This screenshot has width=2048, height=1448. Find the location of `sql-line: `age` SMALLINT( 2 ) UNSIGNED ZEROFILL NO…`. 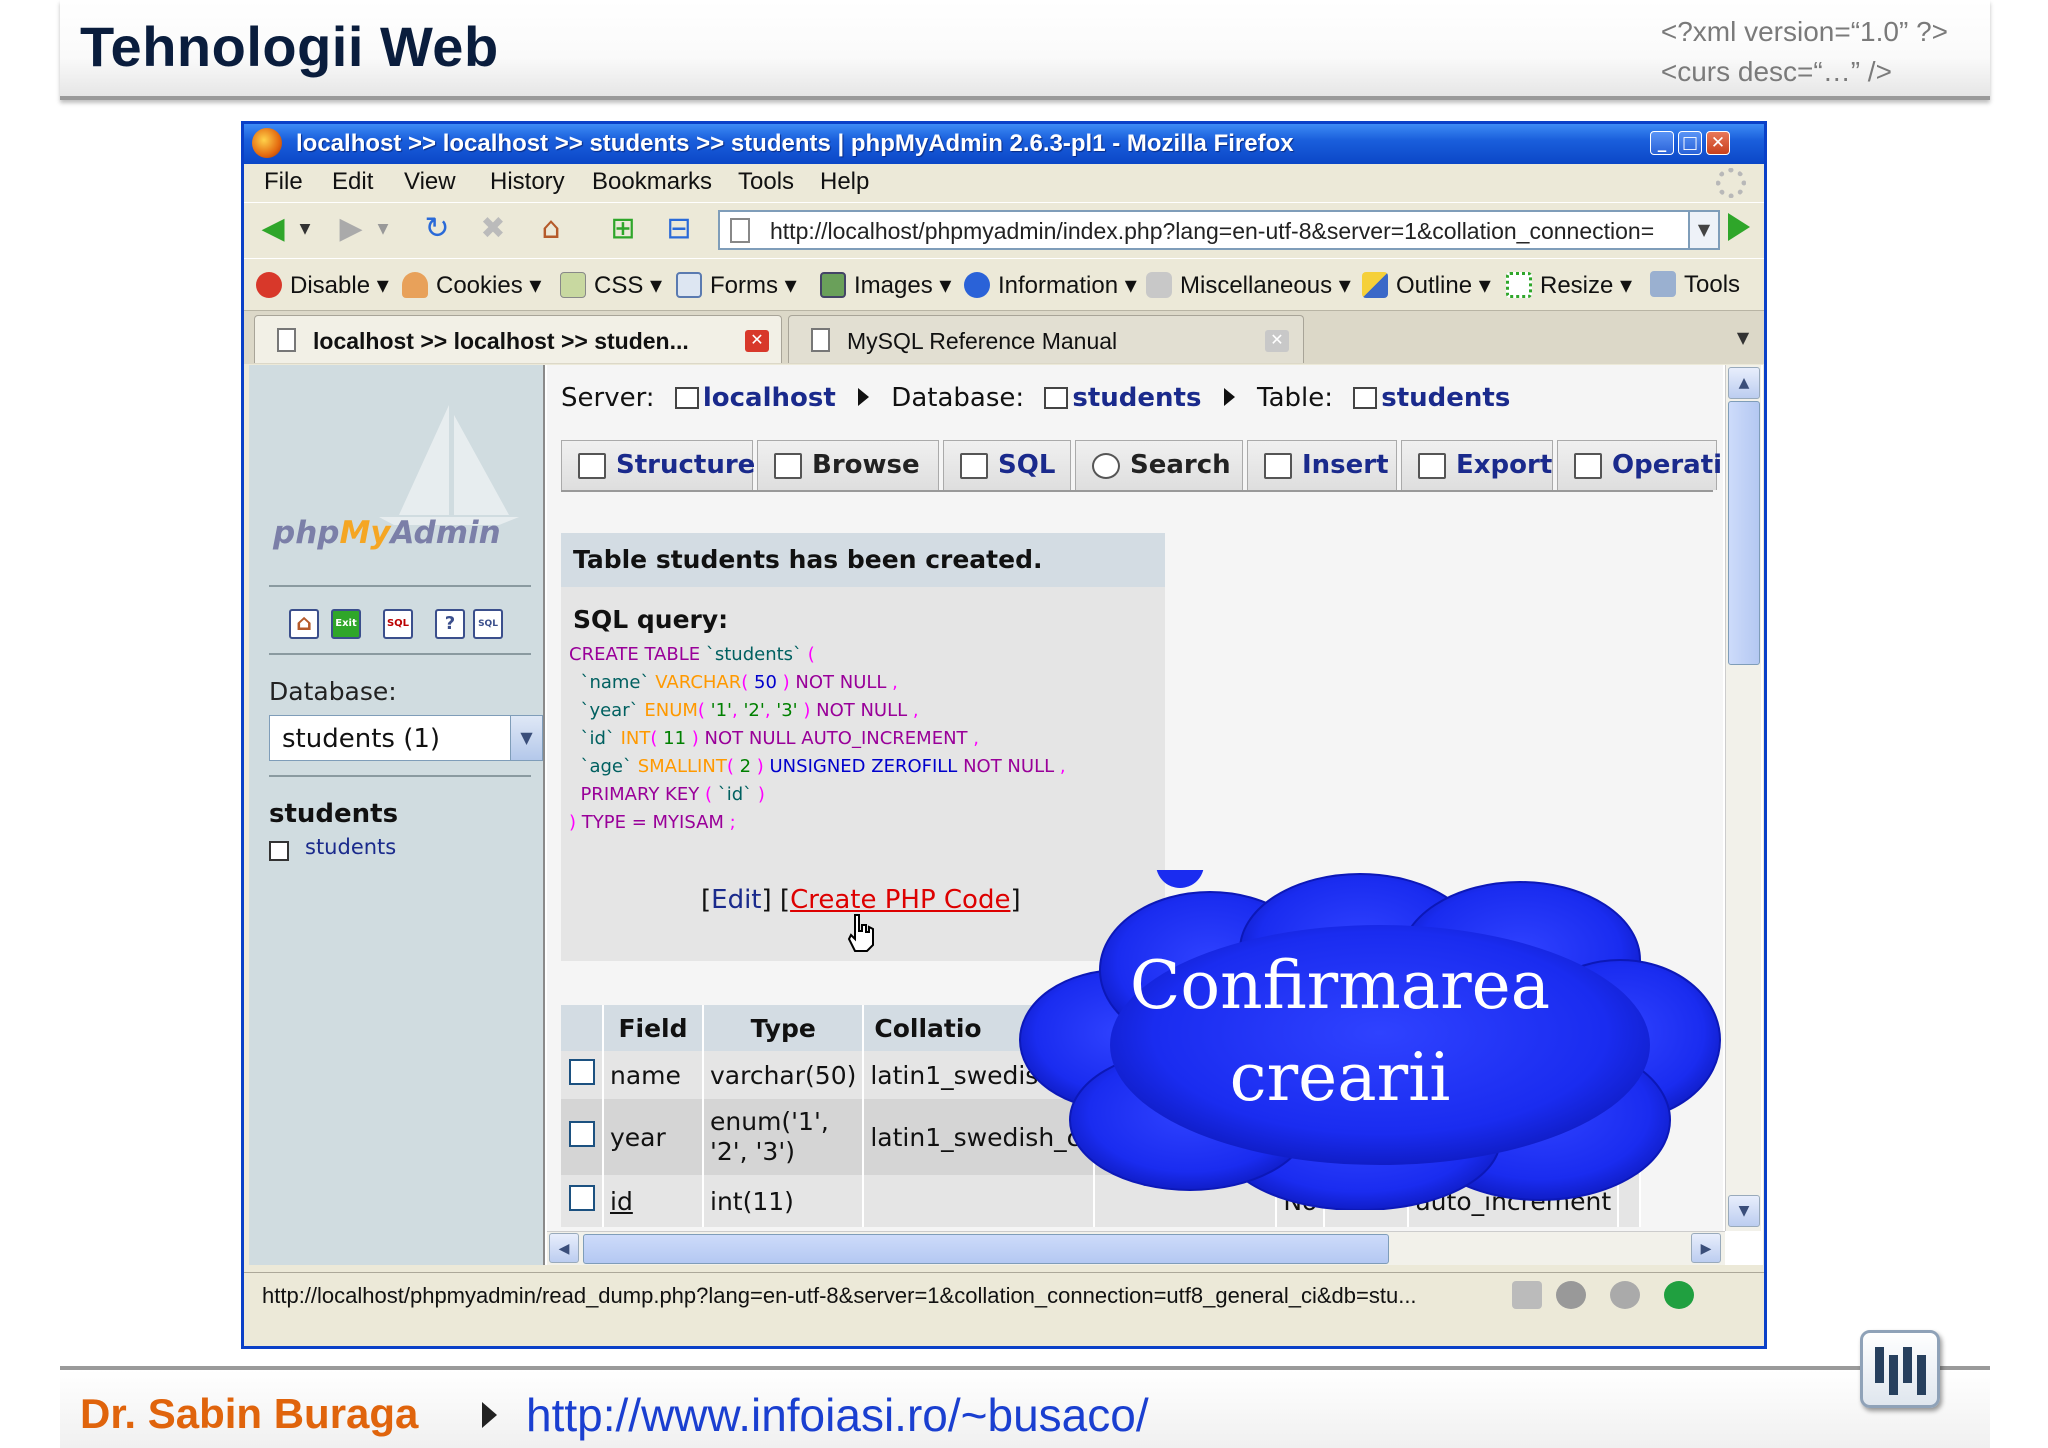

sql-line: `age` SMALLINT( 2 ) UNSIGNED ZEROFILL NO… is located at coordinates (823, 766).